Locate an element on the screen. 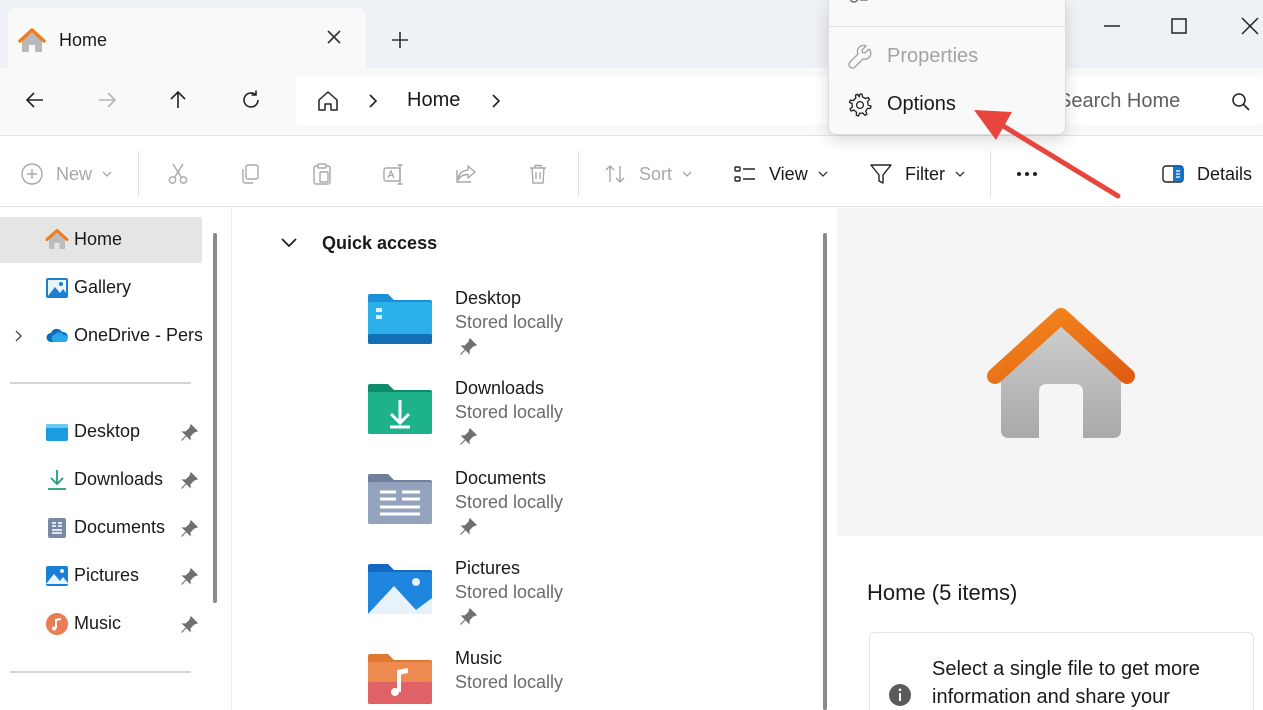 Image resolution: width=1263 pixels, height=710 pixels. view-button: View is located at coordinates (780, 174).